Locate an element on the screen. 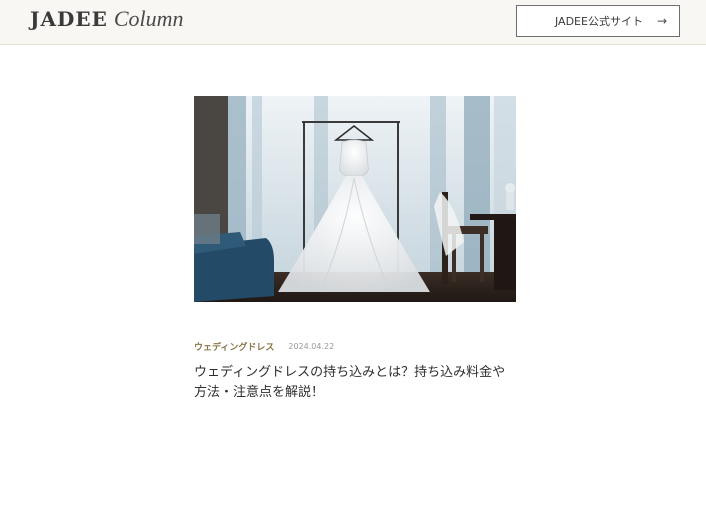 The width and height of the screenshot is (706, 514). logo-wordmark: JADEE is located at coordinates (69, 19).